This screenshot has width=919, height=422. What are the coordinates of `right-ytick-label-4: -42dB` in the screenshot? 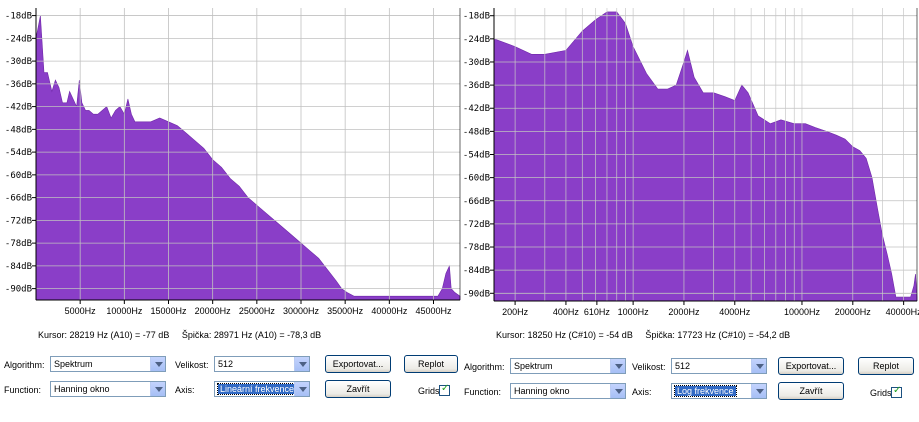 It's located at (476, 109).